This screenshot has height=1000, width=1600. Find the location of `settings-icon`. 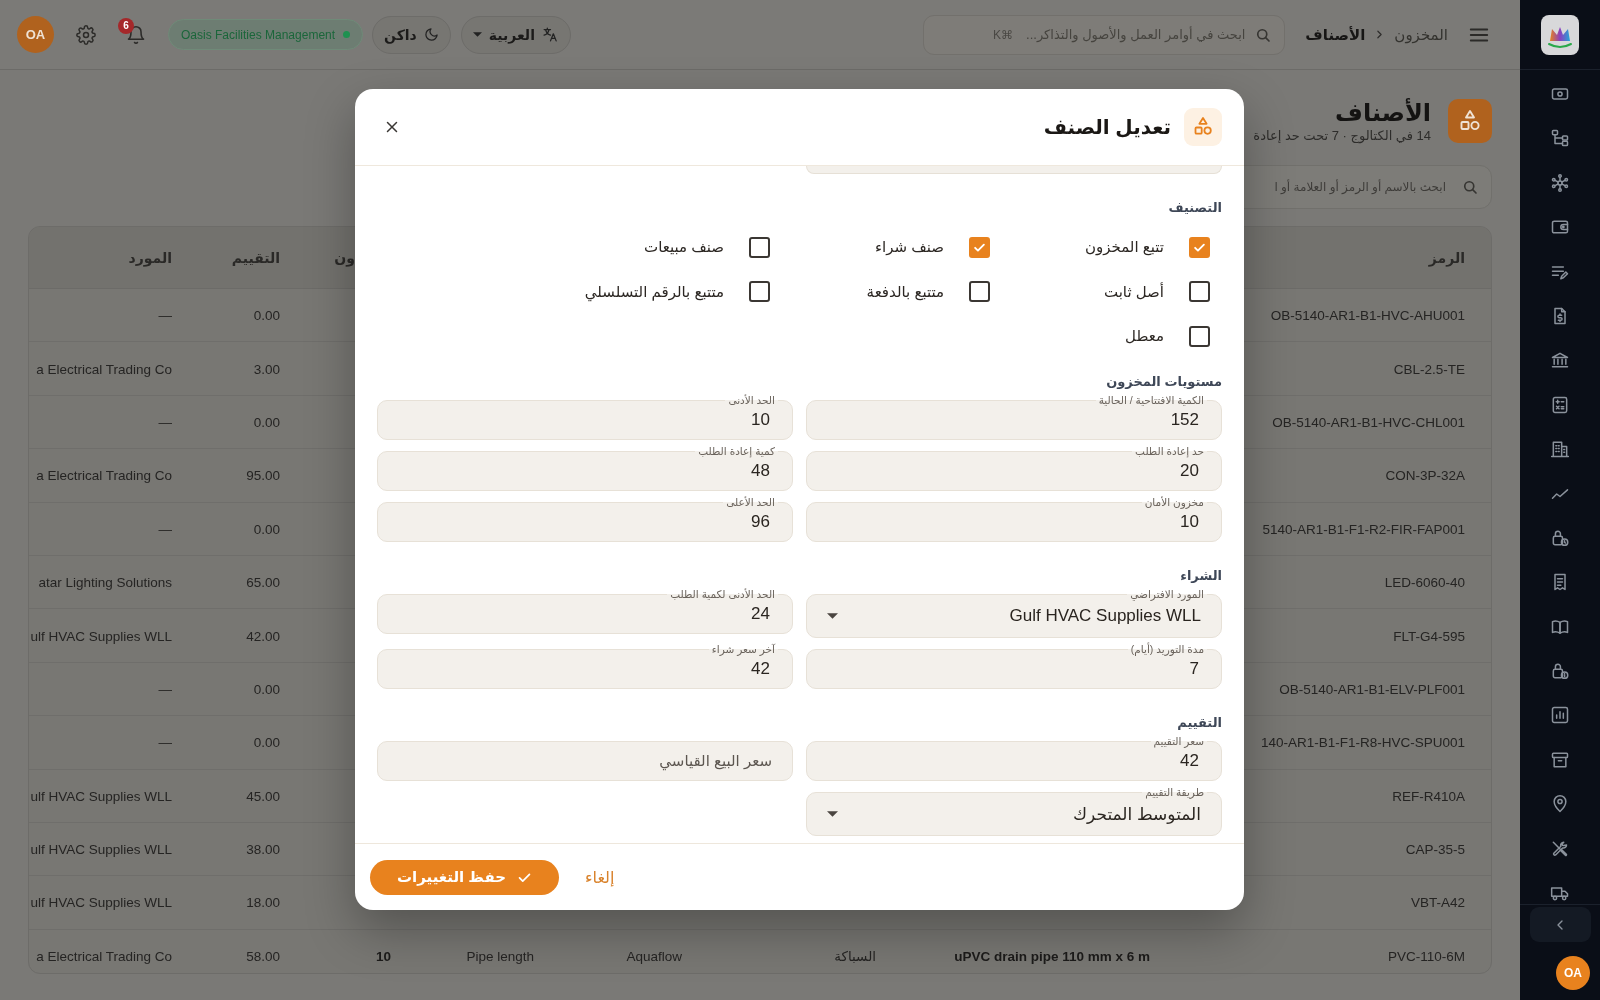

settings-icon is located at coordinates (86, 34).